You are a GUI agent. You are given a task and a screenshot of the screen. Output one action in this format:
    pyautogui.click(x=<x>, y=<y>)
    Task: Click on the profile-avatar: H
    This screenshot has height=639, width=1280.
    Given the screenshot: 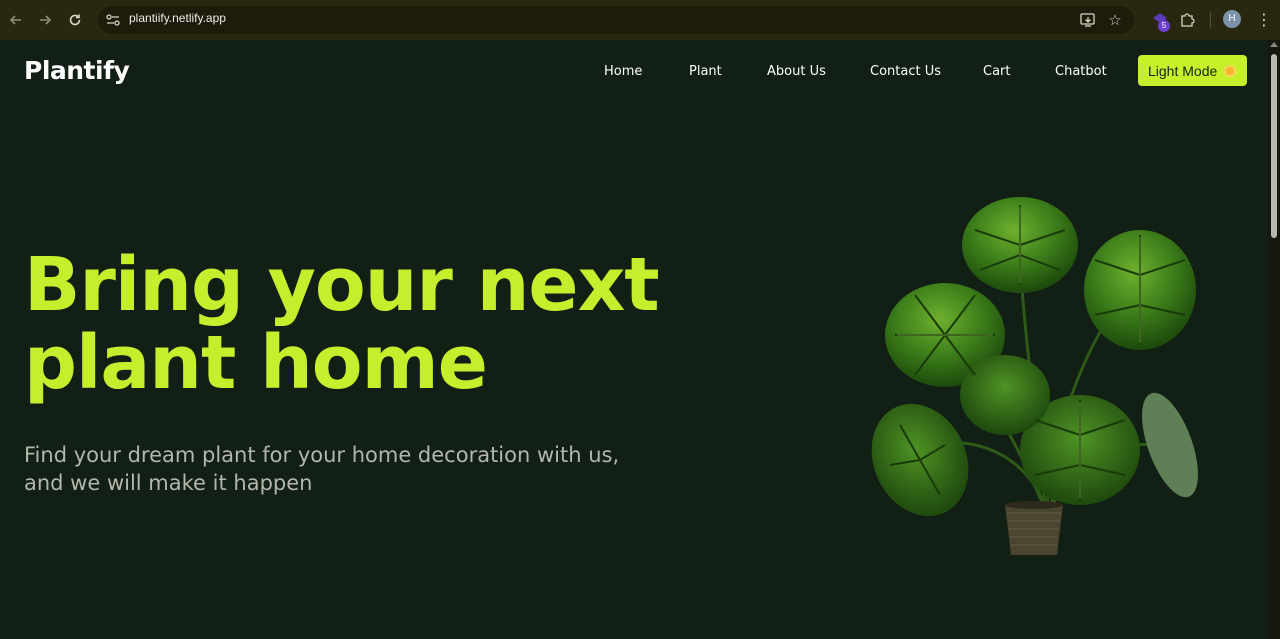 What is the action you would take?
    pyautogui.click(x=1232, y=19)
    